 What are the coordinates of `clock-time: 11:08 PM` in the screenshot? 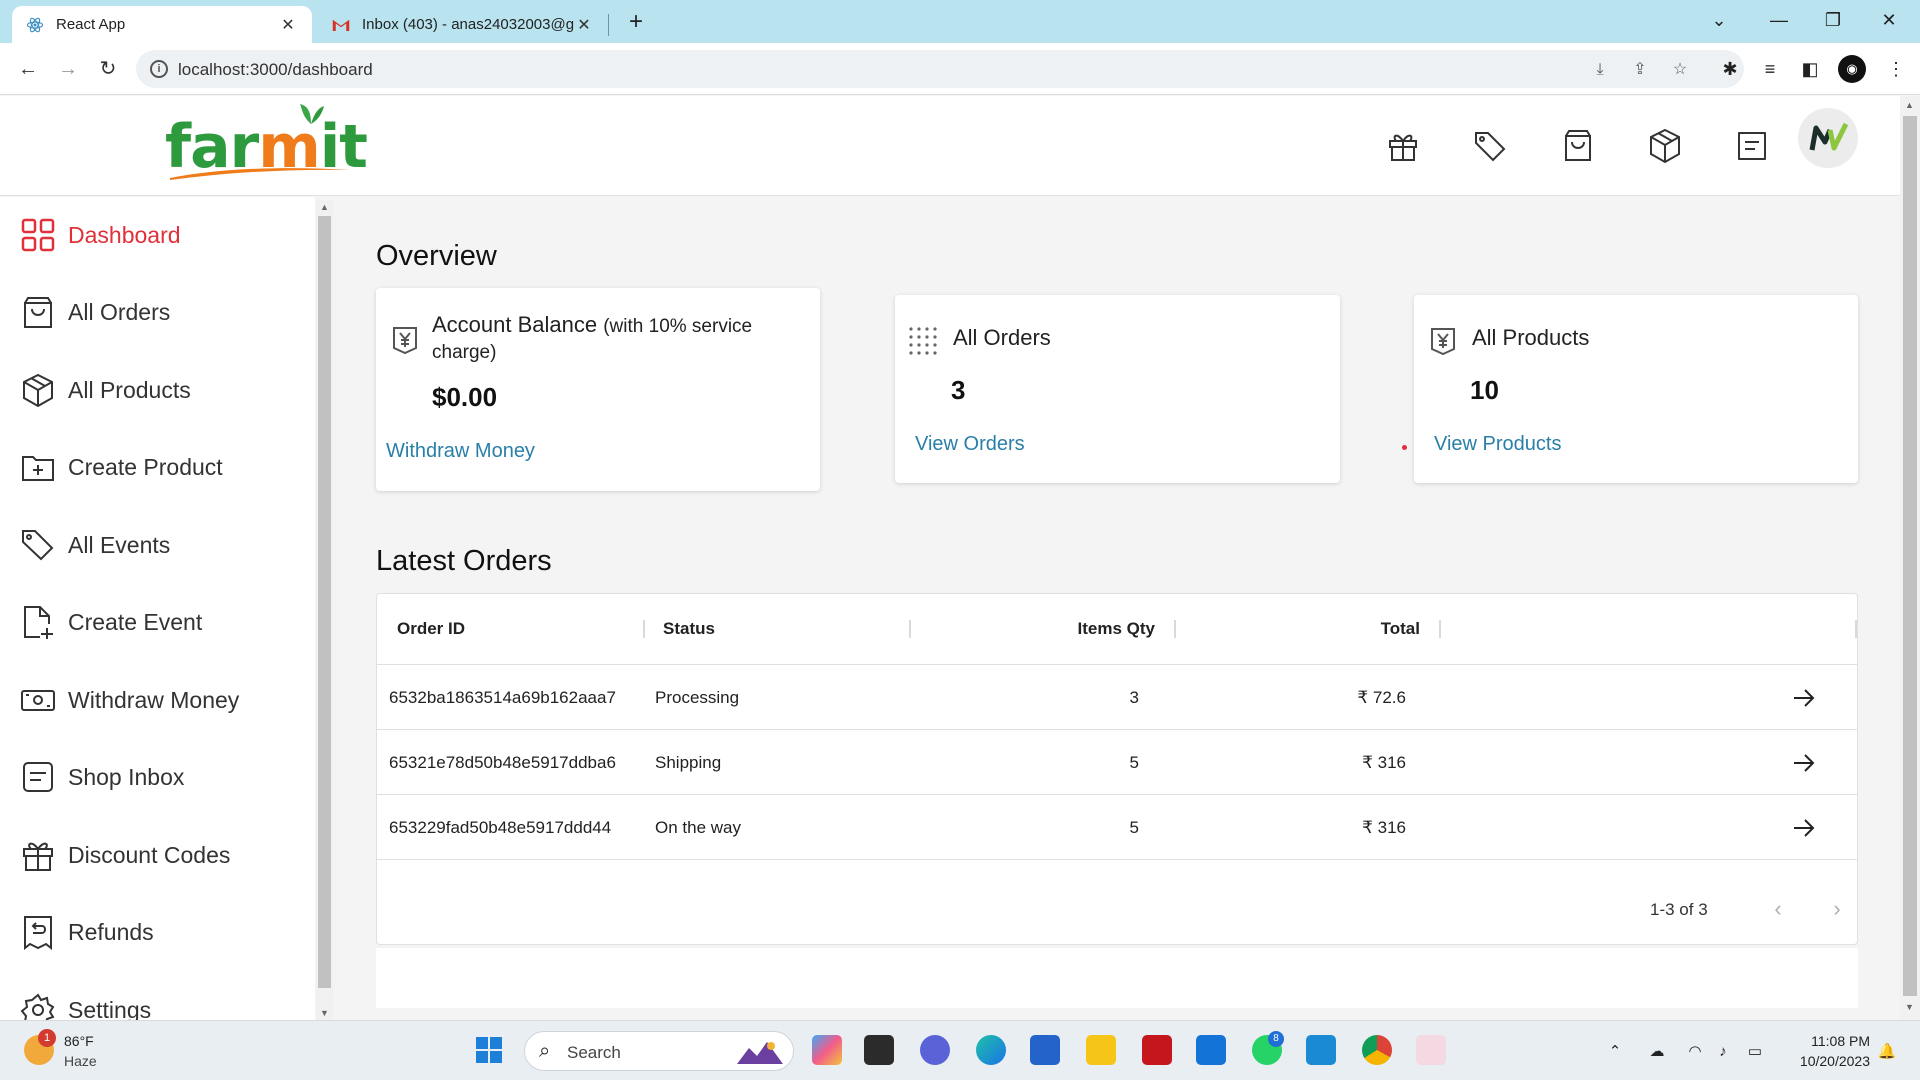 It's located at (1835, 1041).